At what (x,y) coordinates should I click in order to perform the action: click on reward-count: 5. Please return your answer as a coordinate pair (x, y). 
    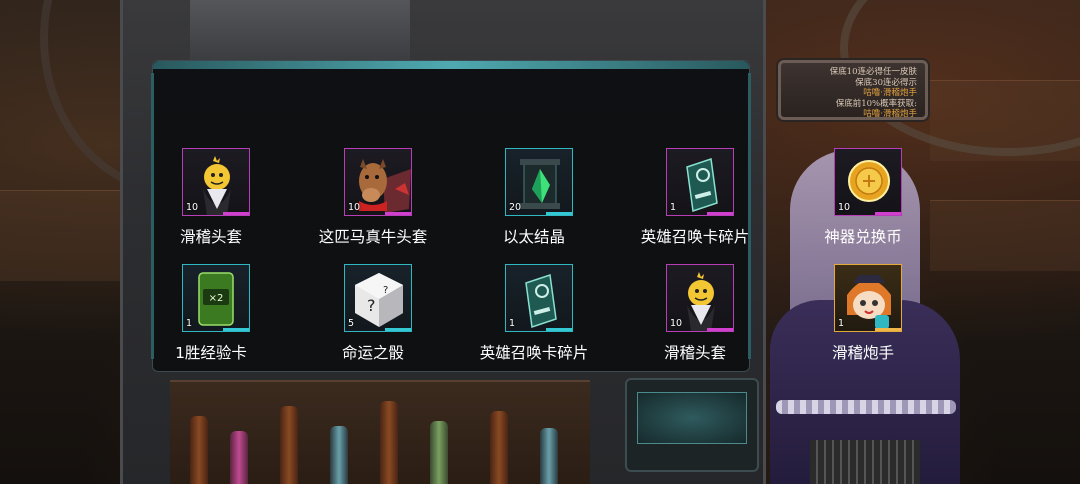
    Looking at the image, I should click on (351, 323).